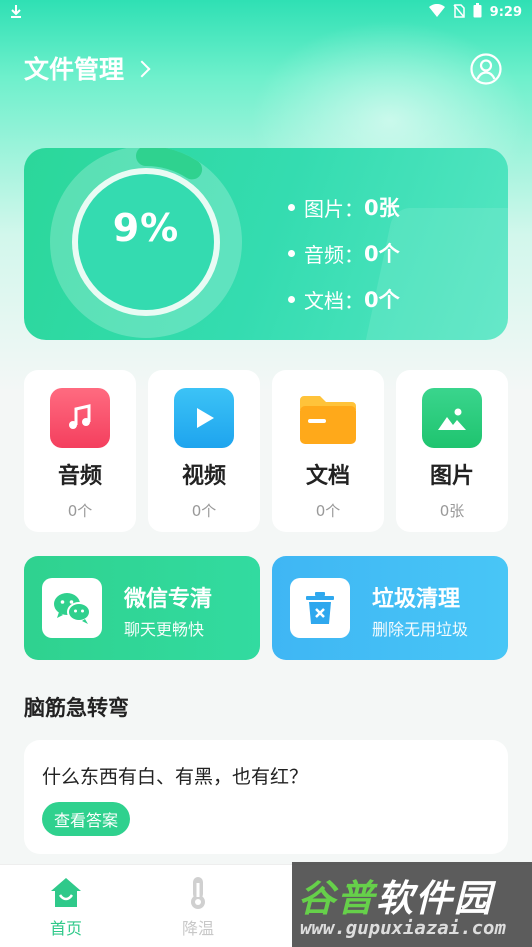 The height and width of the screenshot is (947, 532). I want to click on play-icon, so click(204, 418).